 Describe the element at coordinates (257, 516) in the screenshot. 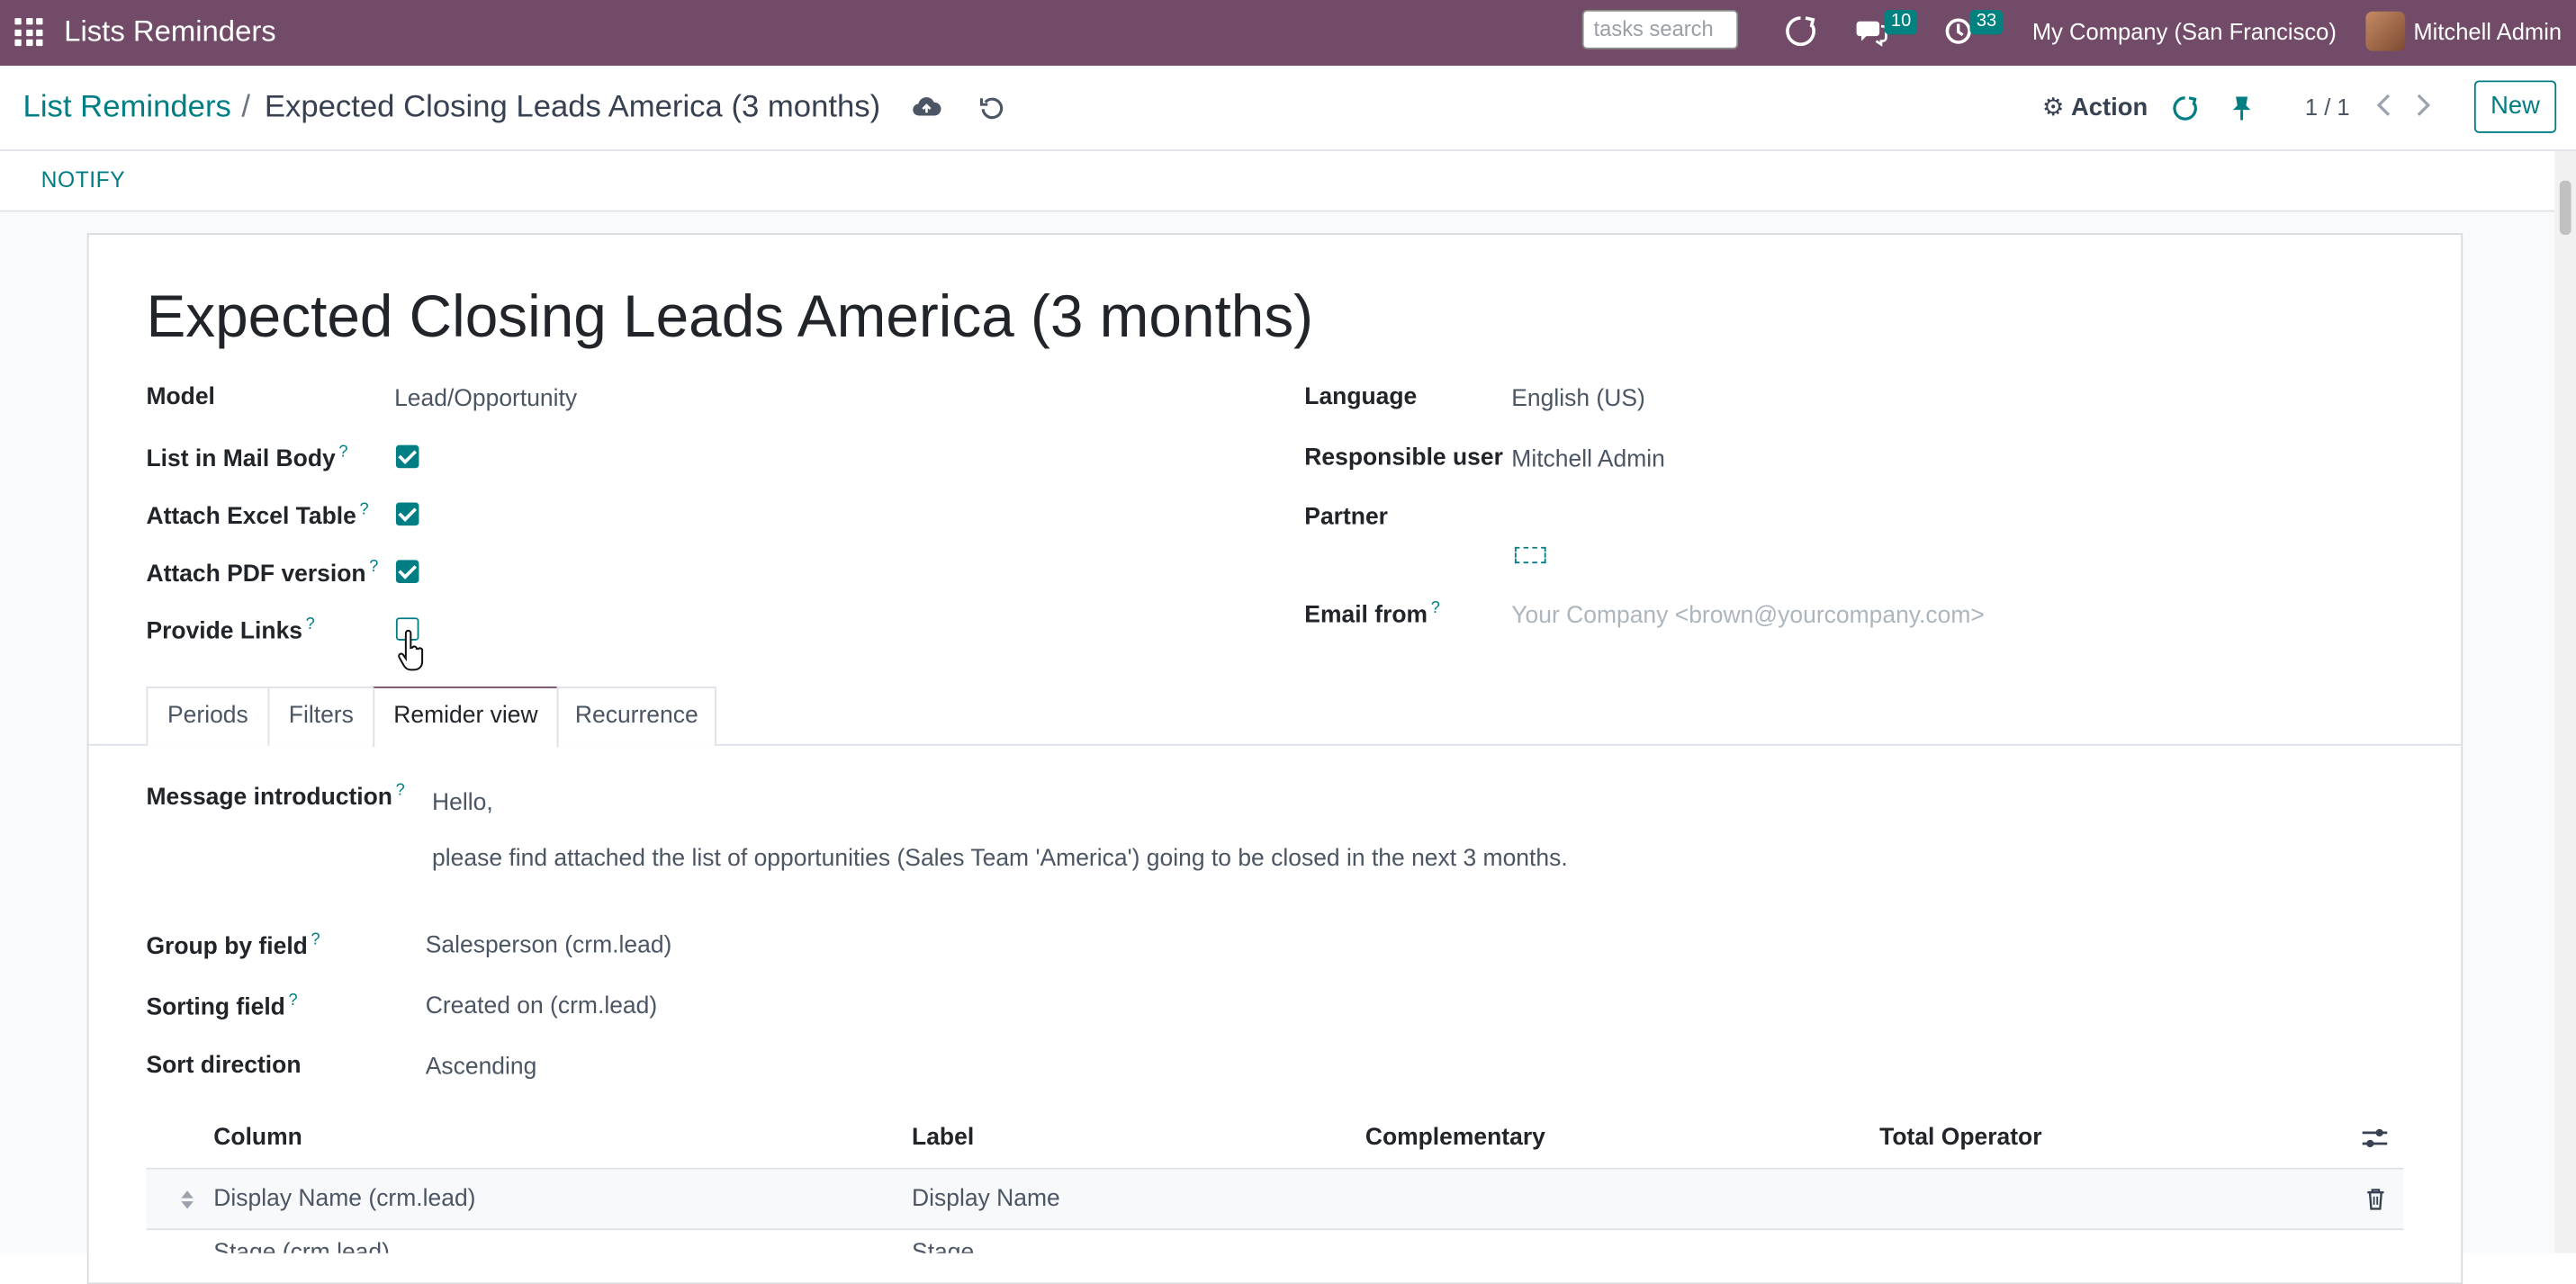

I see `attach-excel-label: Attach Excel Table?` at that location.